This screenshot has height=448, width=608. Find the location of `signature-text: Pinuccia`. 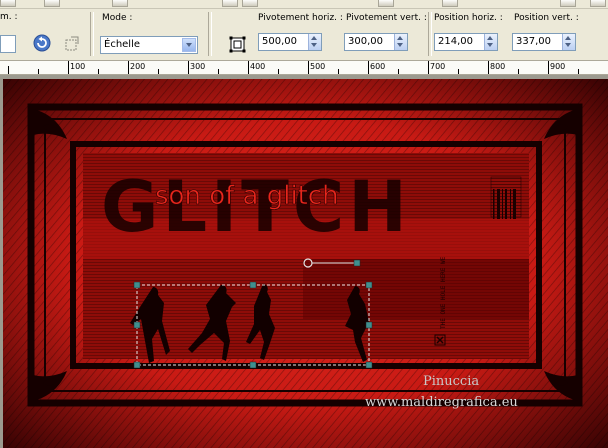

signature-text: Pinuccia is located at coordinates (451, 381).